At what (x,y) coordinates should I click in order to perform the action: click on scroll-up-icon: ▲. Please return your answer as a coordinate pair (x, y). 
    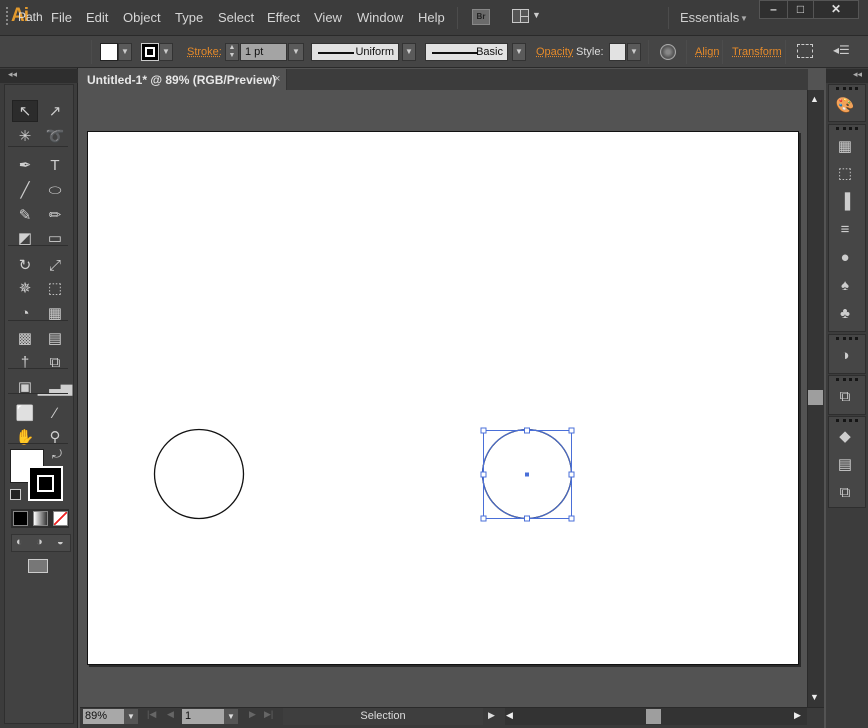
    Looking at the image, I should click on (814, 99).